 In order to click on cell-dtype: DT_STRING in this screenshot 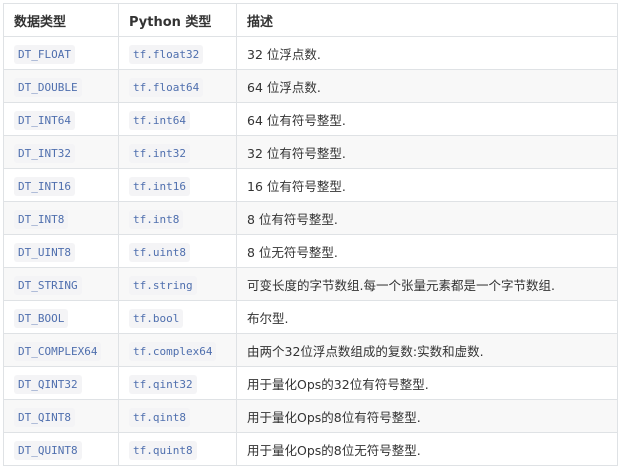, I will do `click(61, 284)`.